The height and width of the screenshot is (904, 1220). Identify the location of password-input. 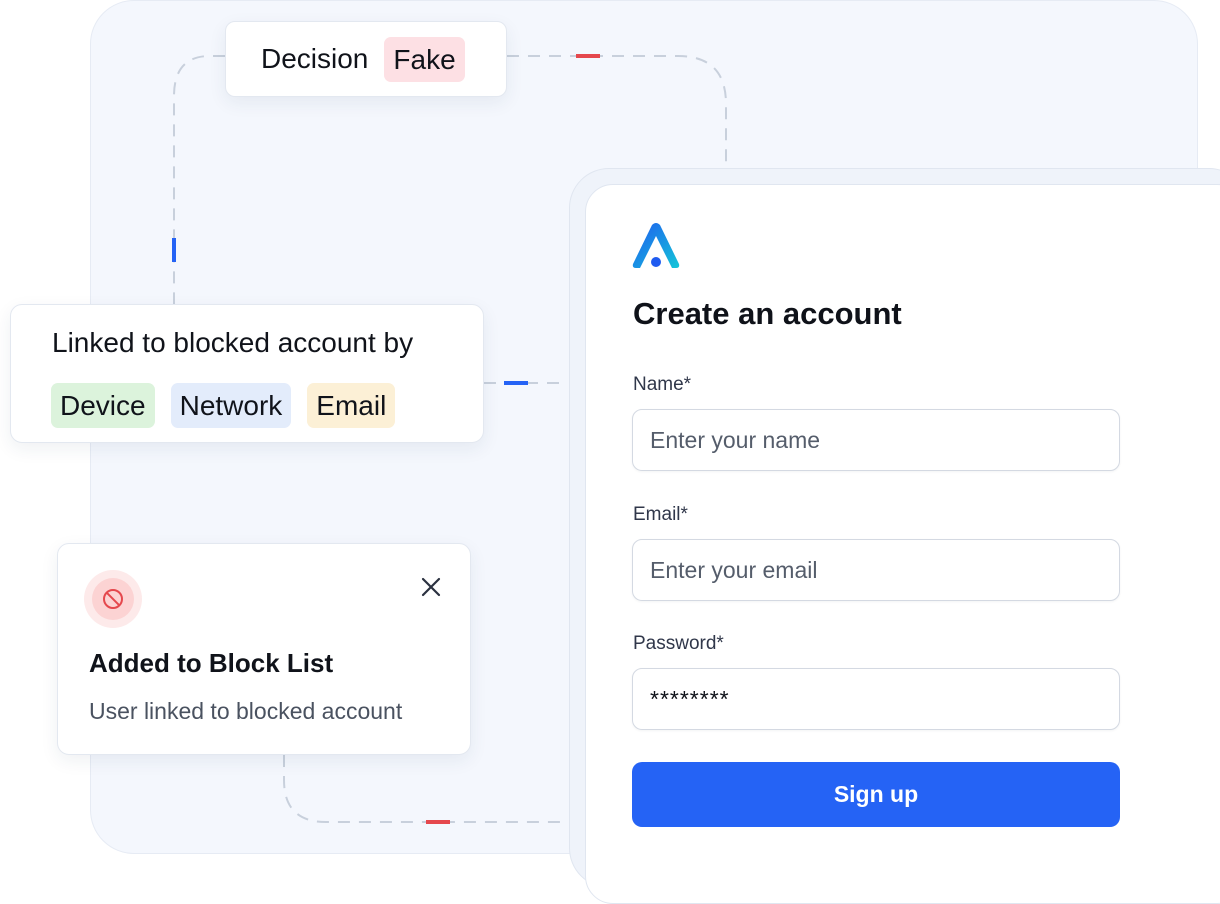
(876, 699).